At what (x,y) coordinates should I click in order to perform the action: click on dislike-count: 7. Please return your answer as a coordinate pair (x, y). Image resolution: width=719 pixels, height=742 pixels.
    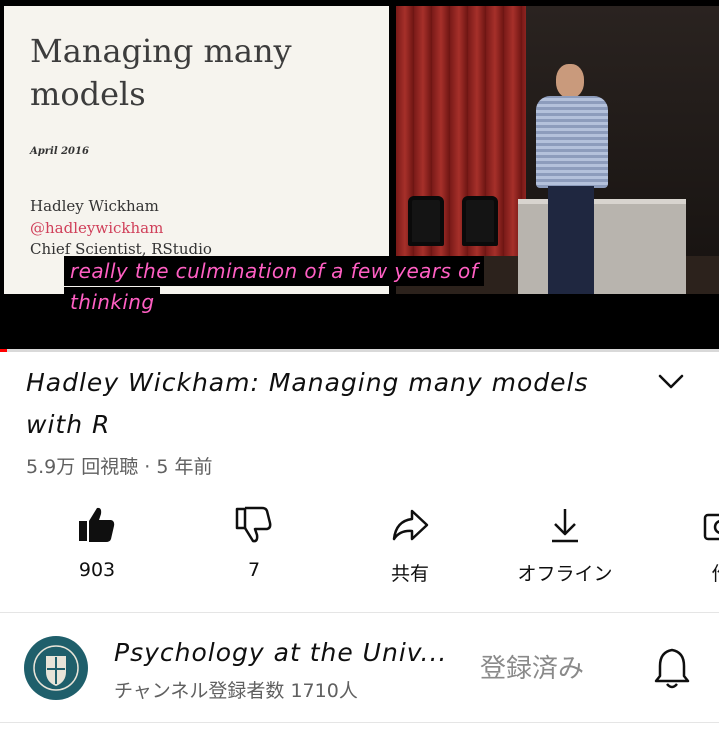
    Looking at the image, I should click on (254, 570).